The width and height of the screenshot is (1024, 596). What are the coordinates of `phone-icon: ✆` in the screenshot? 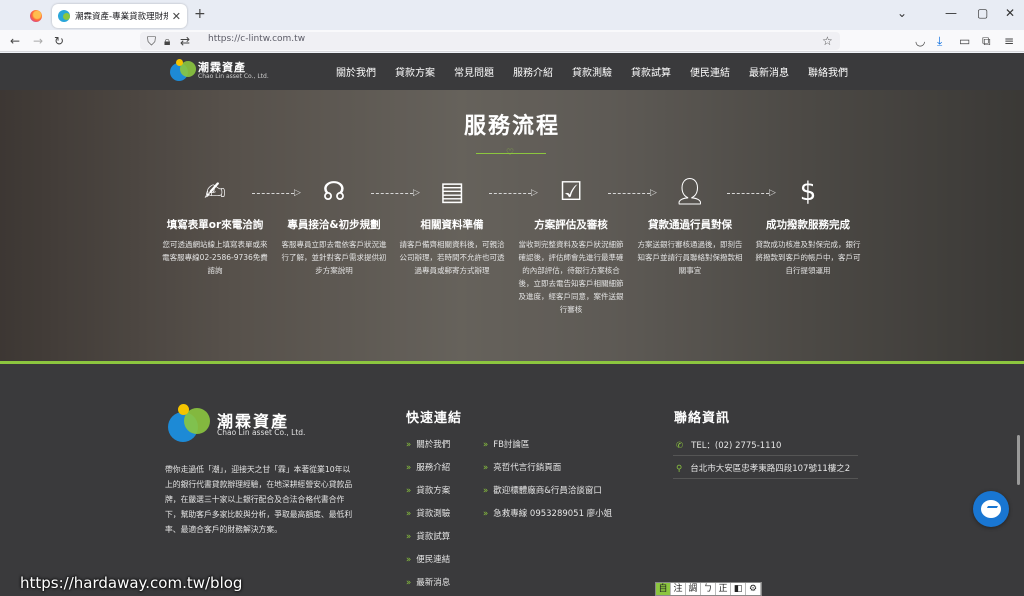 It's located at (680, 446).